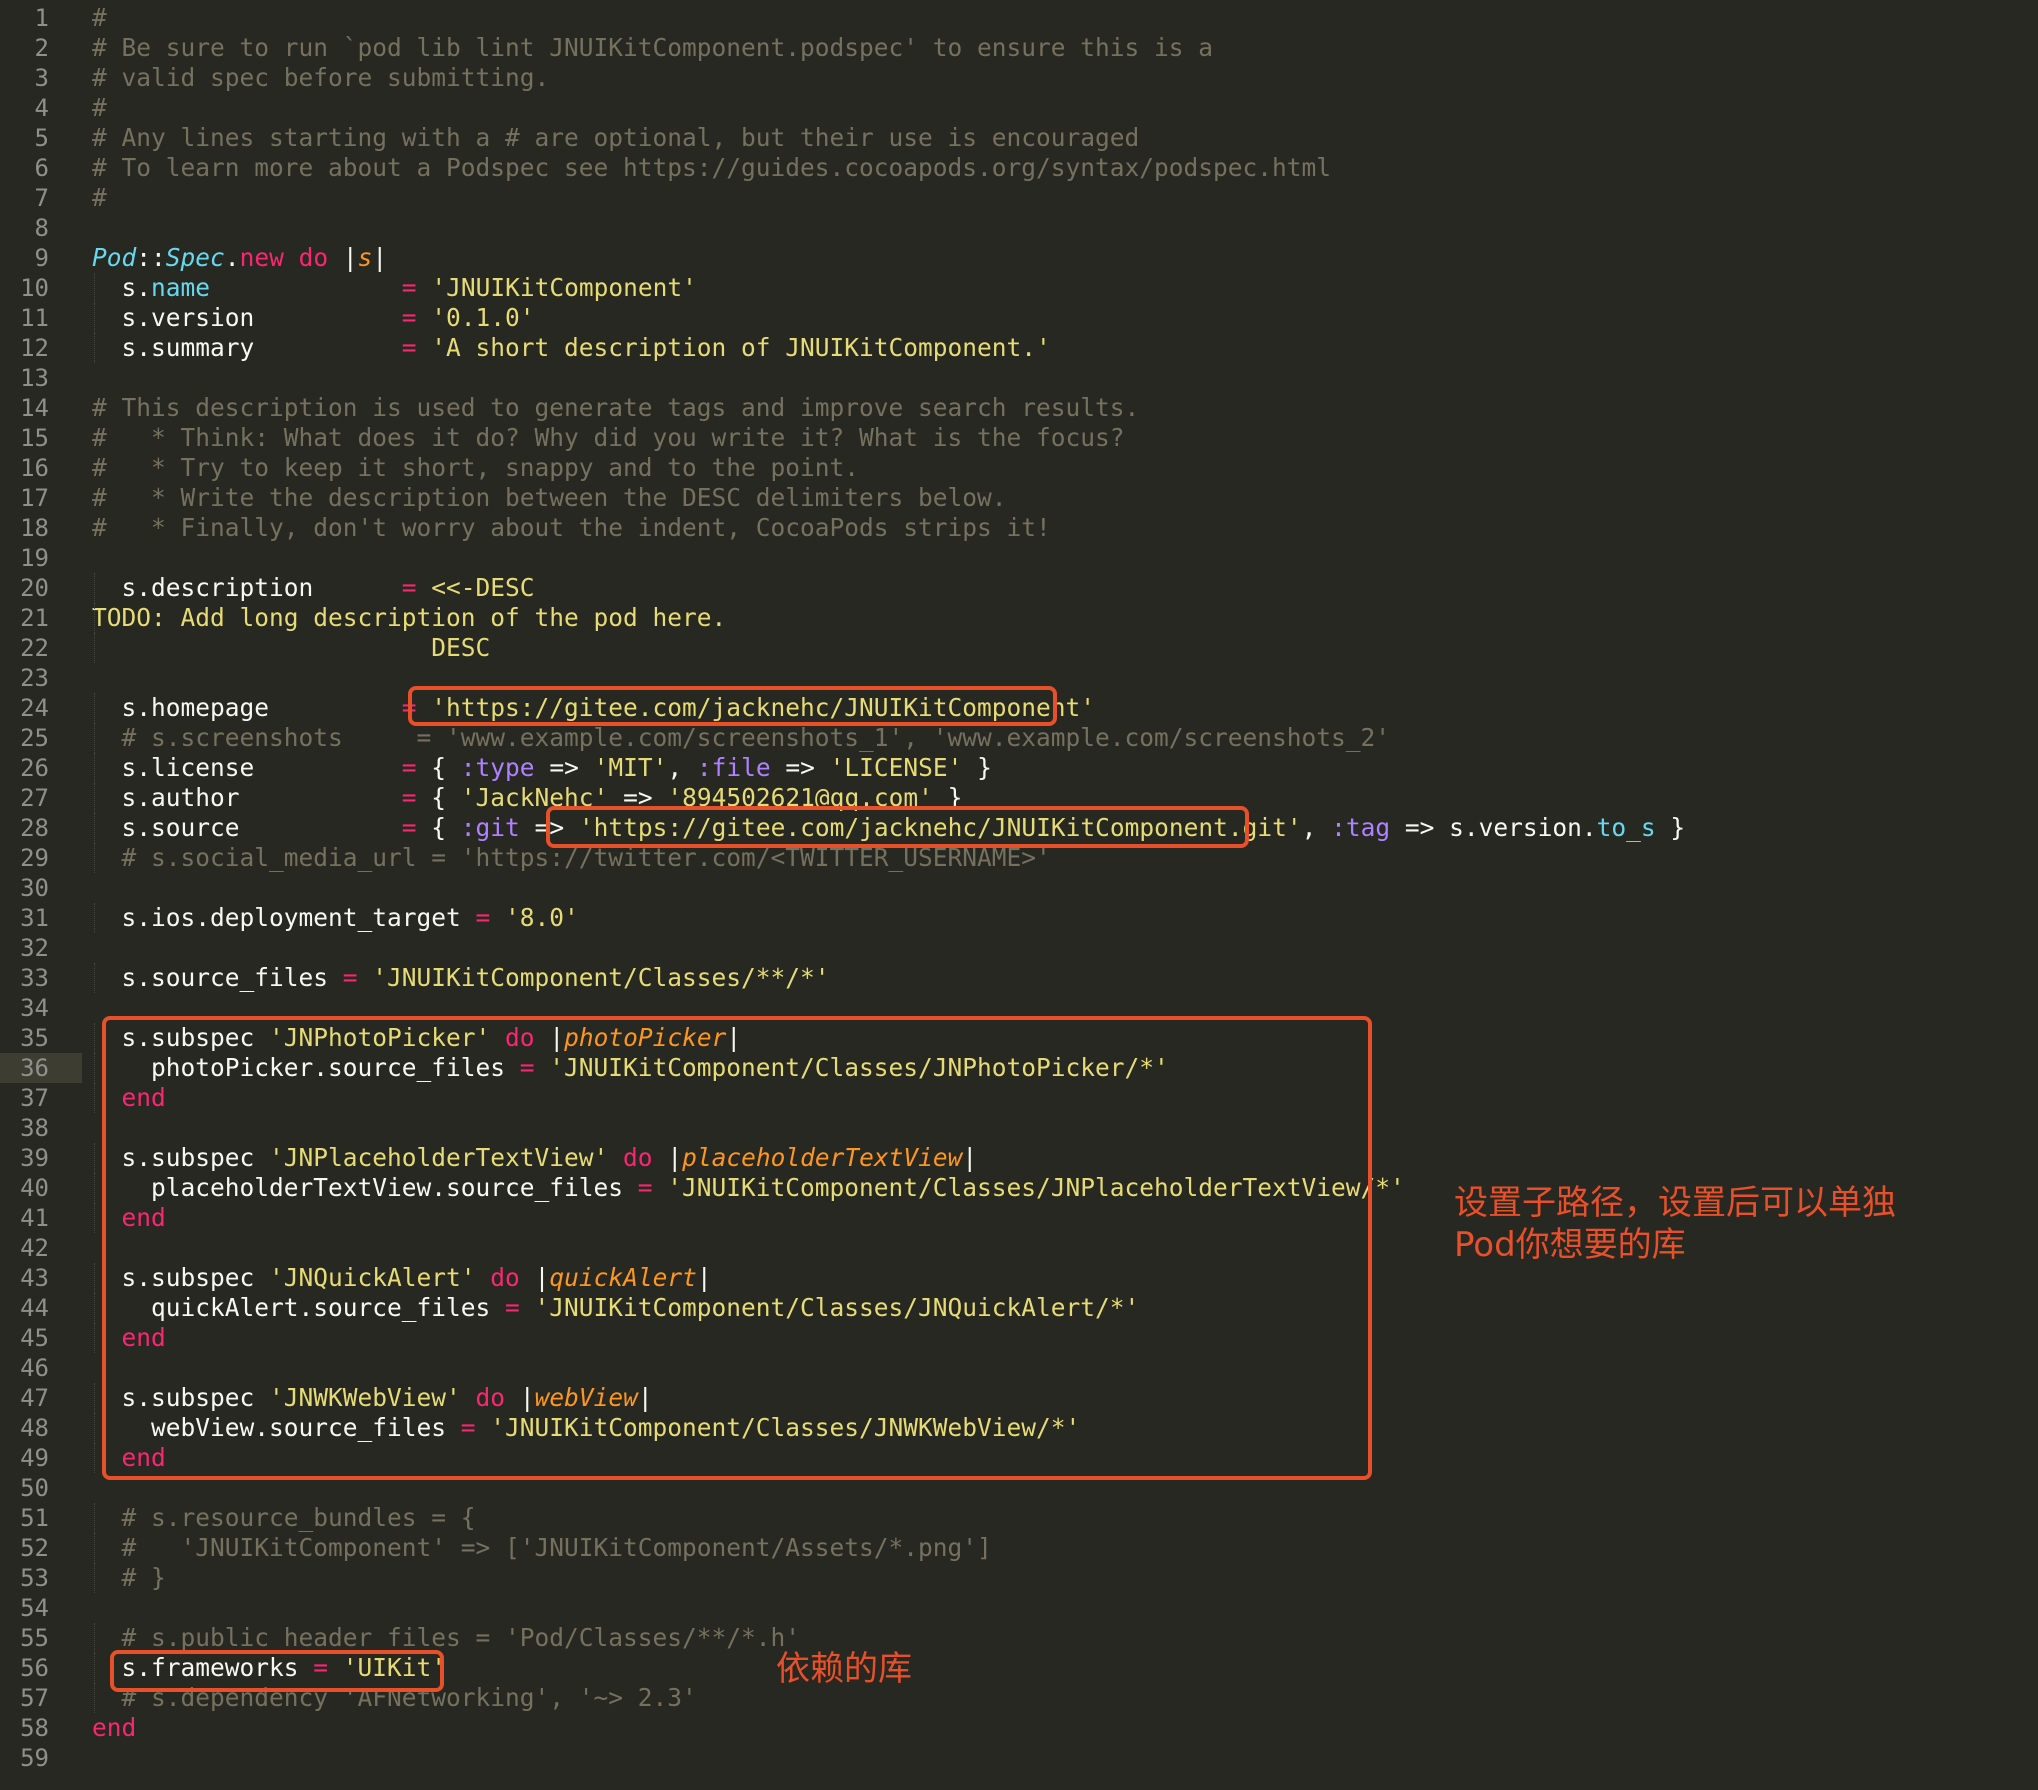  I want to click on gutter-line: 43, so click(41, 1278).